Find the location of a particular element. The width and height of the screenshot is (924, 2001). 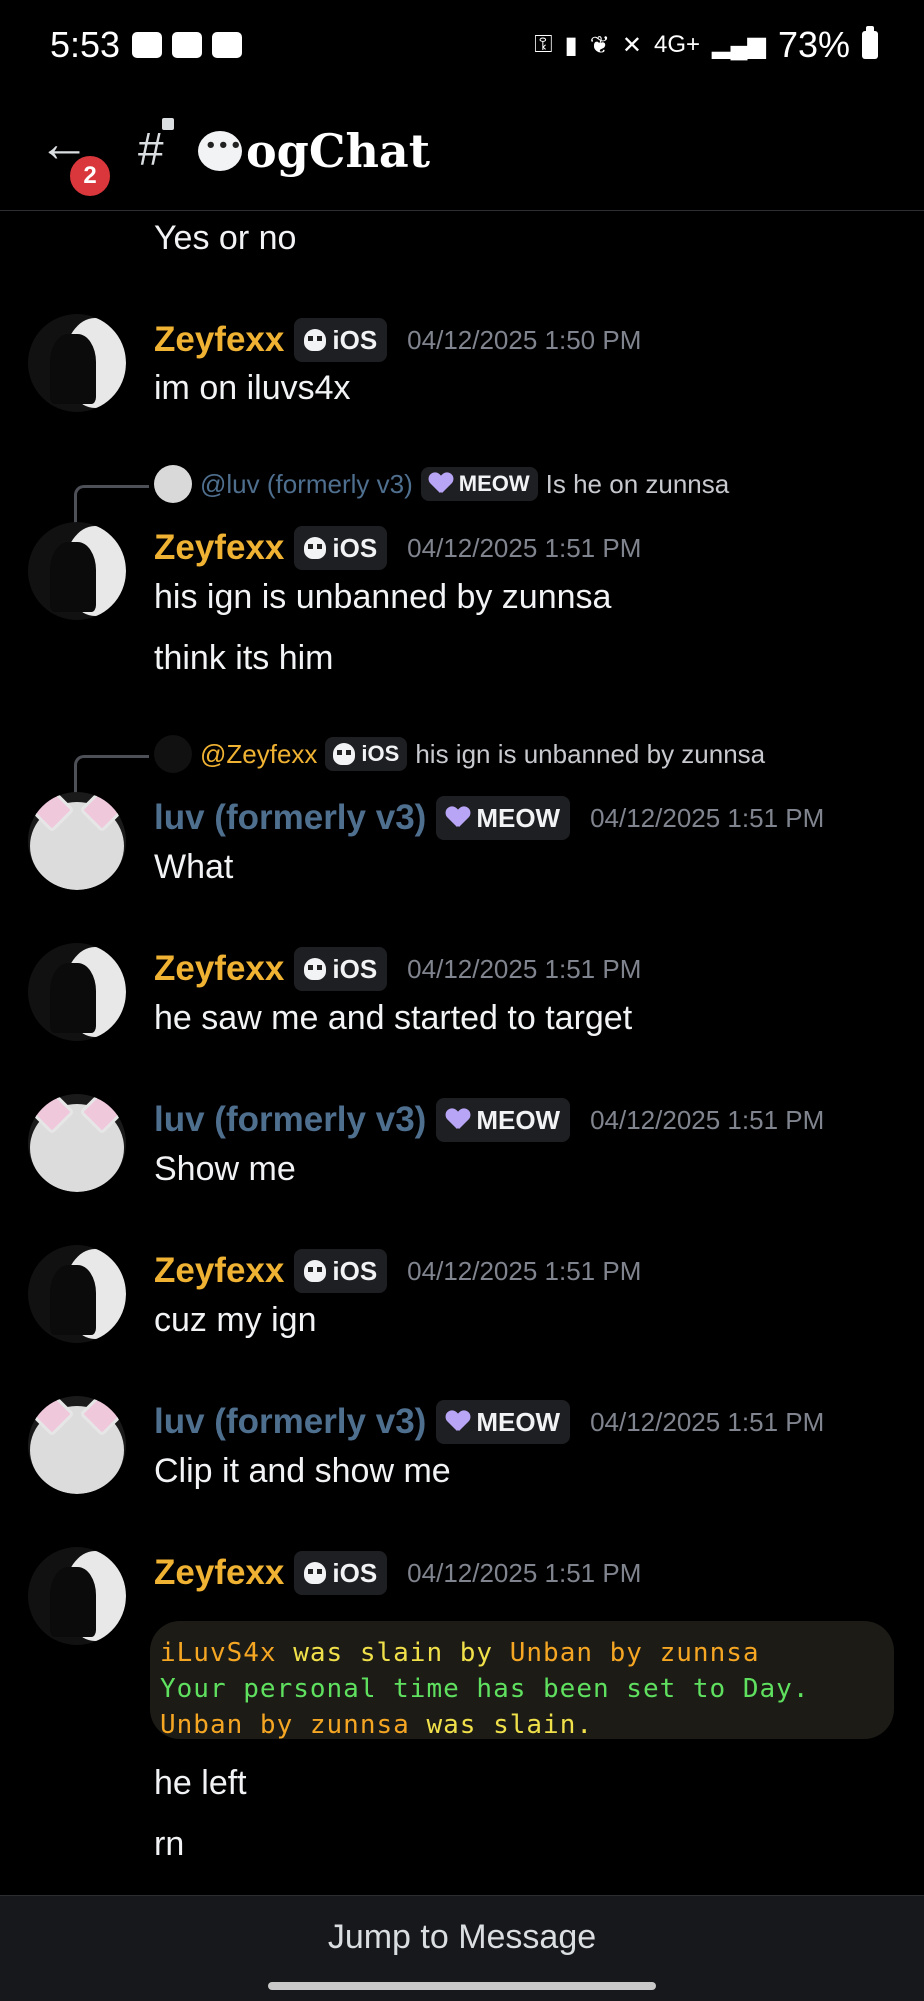

speech-bubble-icon is located at coordinates (220, 151).